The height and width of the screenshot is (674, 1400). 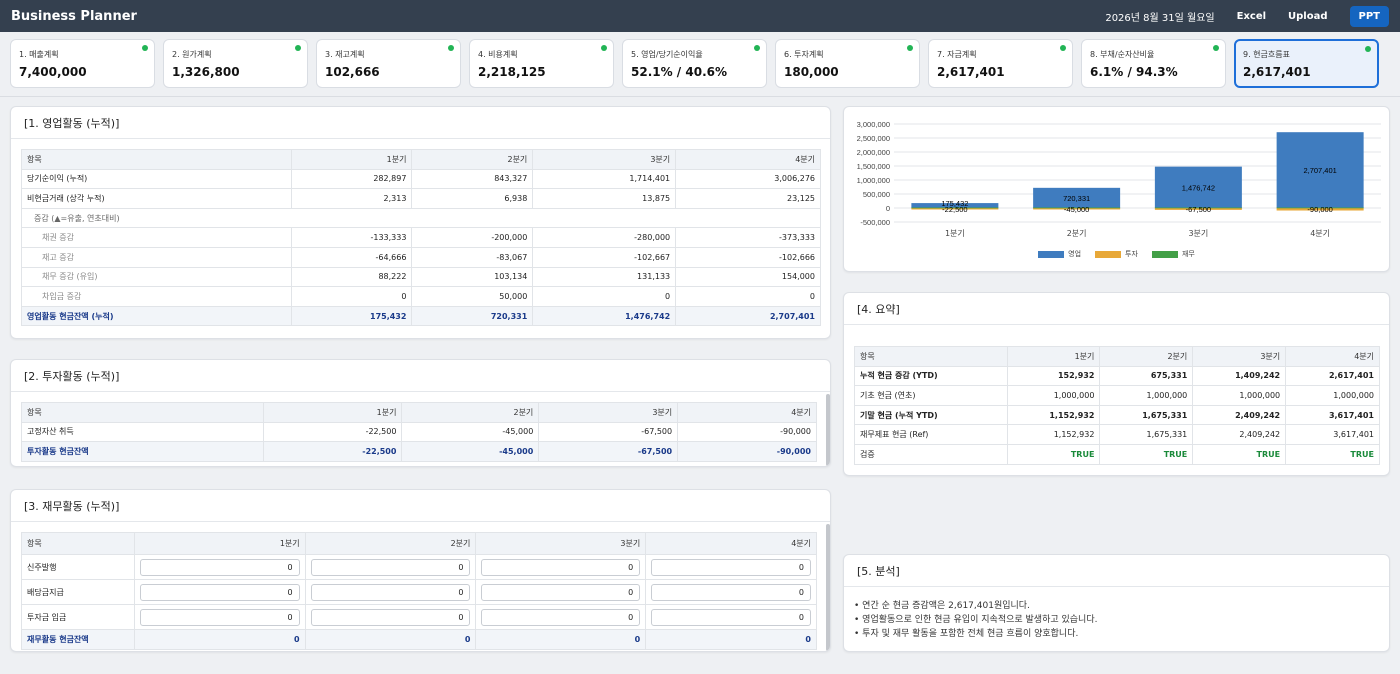 I want to click on card-debt-ratio: 8. 부채/순자산비율 6.1% / 94.3%, so click(x=1153, y=63).